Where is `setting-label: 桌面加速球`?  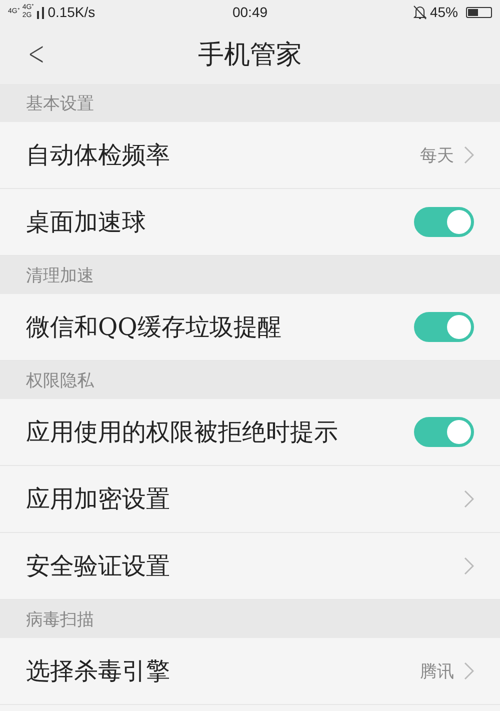
setting-label: 桌面加速球 is located at coordinates (86, 222).